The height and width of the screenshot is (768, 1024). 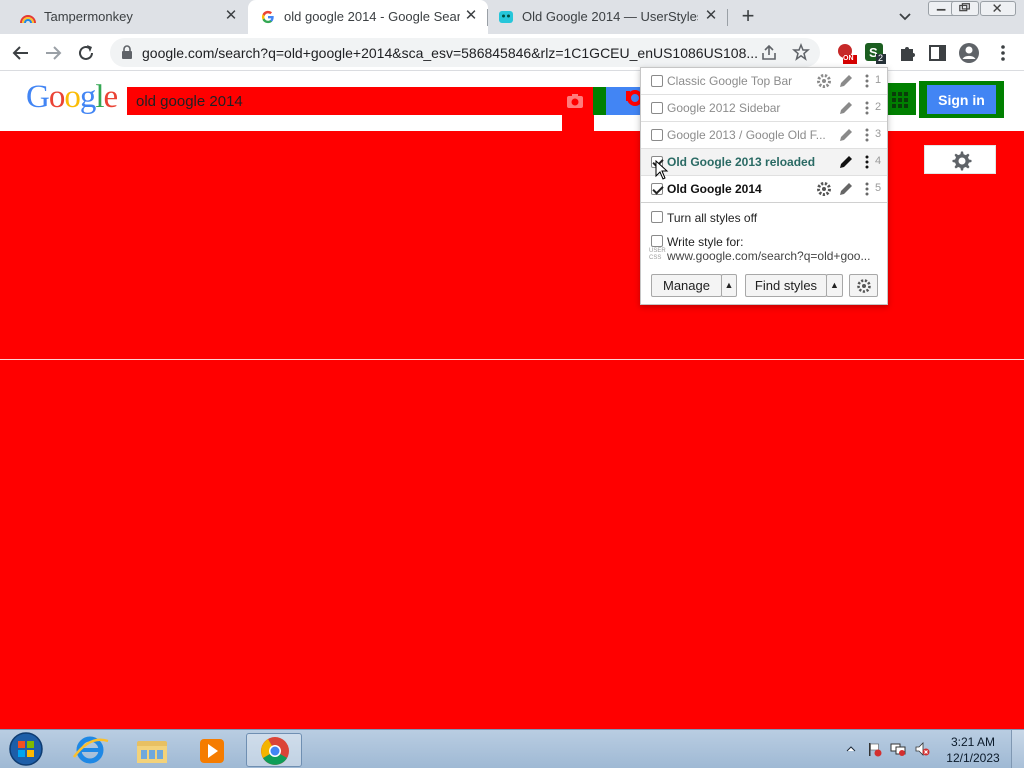 I want to click on search-input, so click(x=336, y=101).